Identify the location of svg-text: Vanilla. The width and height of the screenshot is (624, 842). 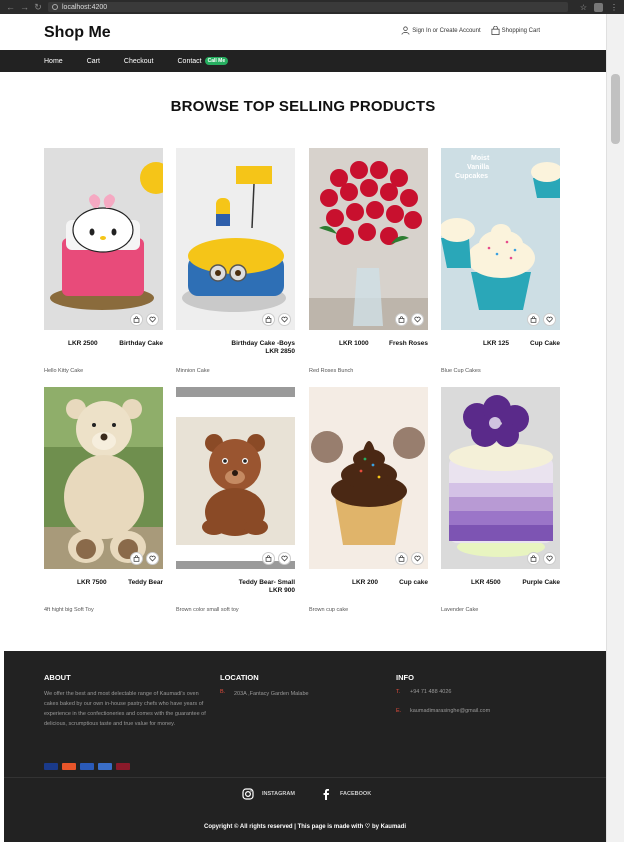
(478, 167).